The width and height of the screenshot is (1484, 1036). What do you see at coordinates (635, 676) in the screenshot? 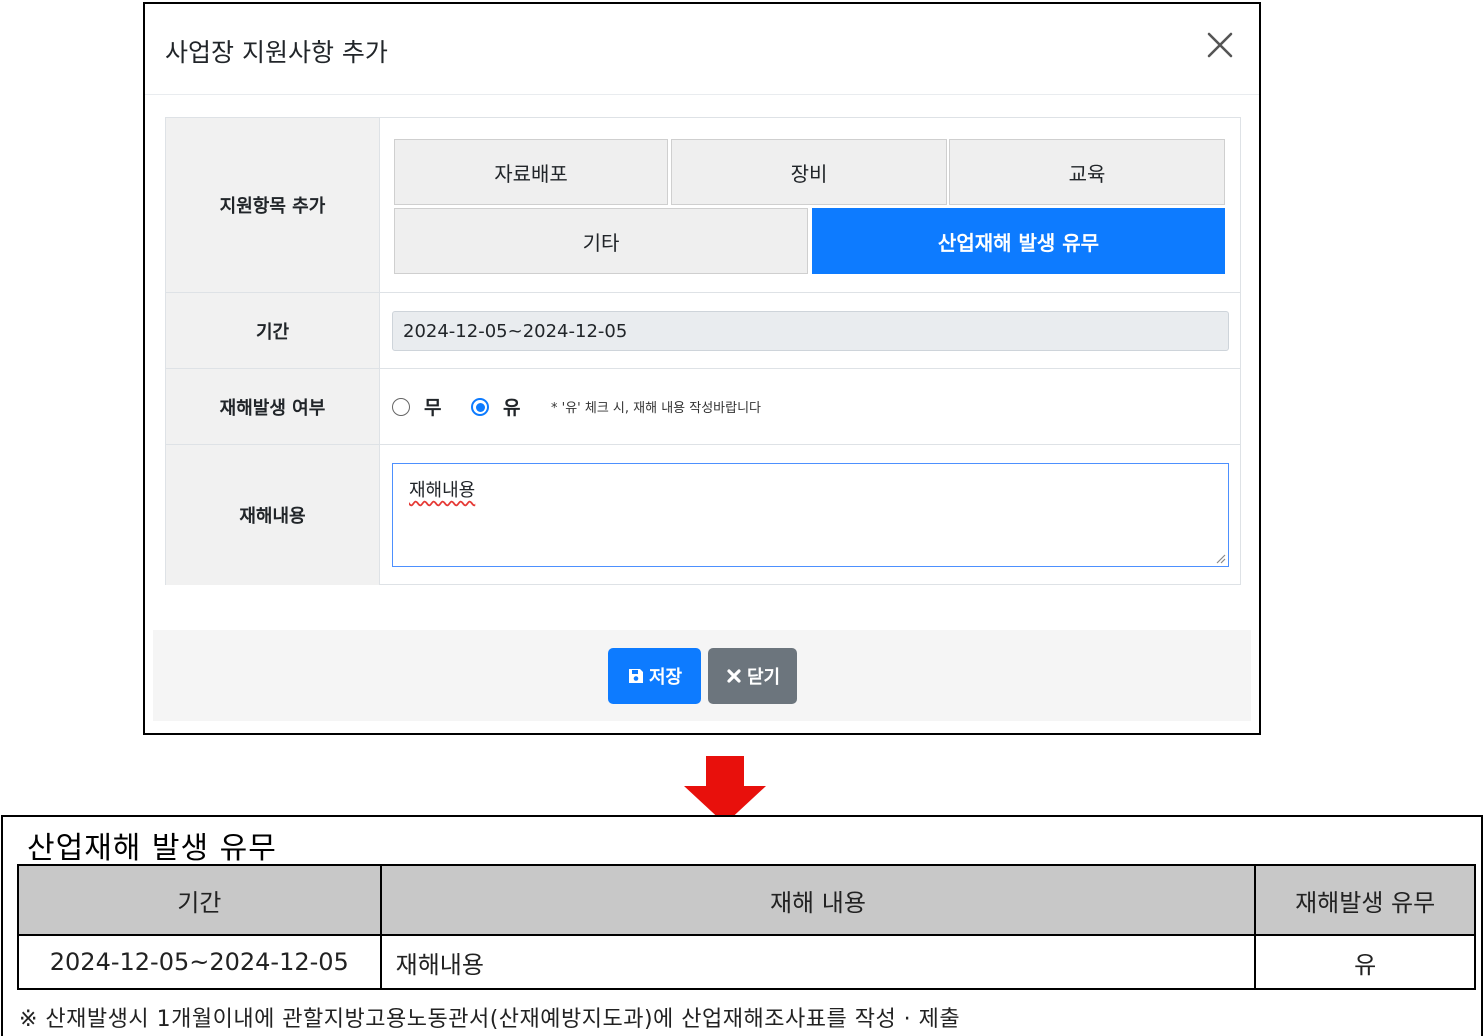
I see `floppy-disk-icon` at bounding box center [635, 676].